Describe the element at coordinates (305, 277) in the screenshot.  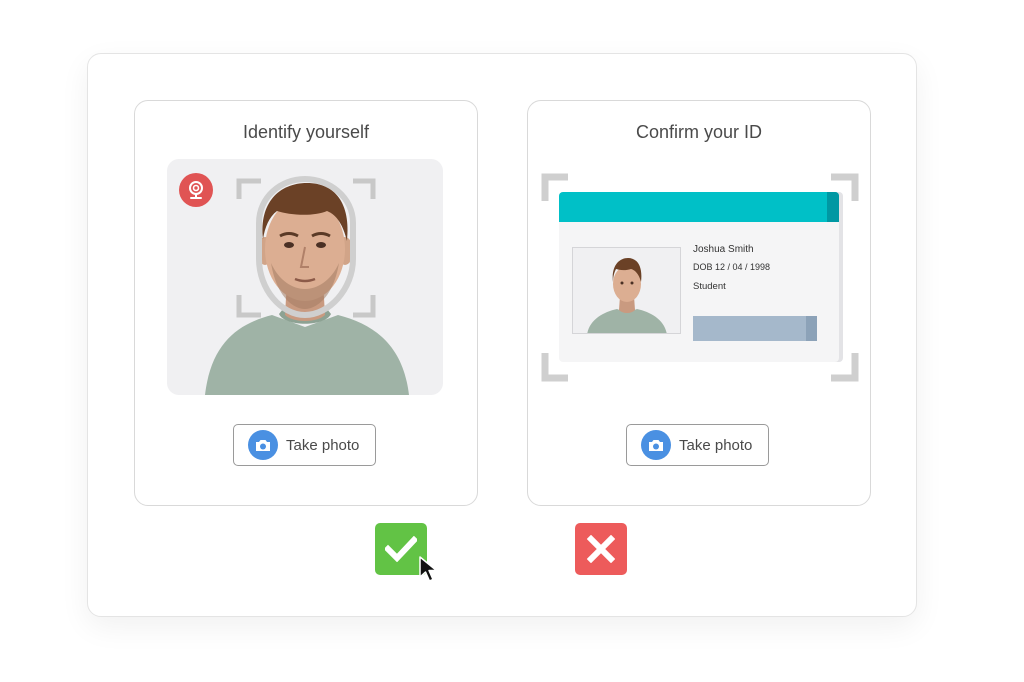
I see `selfie-preview` at that location.